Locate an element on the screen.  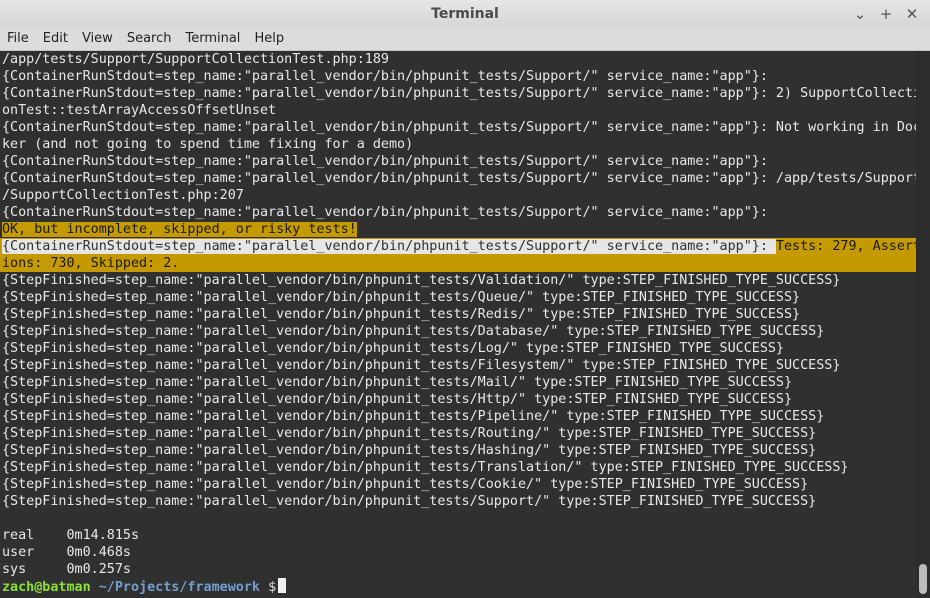
menu-file: File is located at coordinates (18, 39).